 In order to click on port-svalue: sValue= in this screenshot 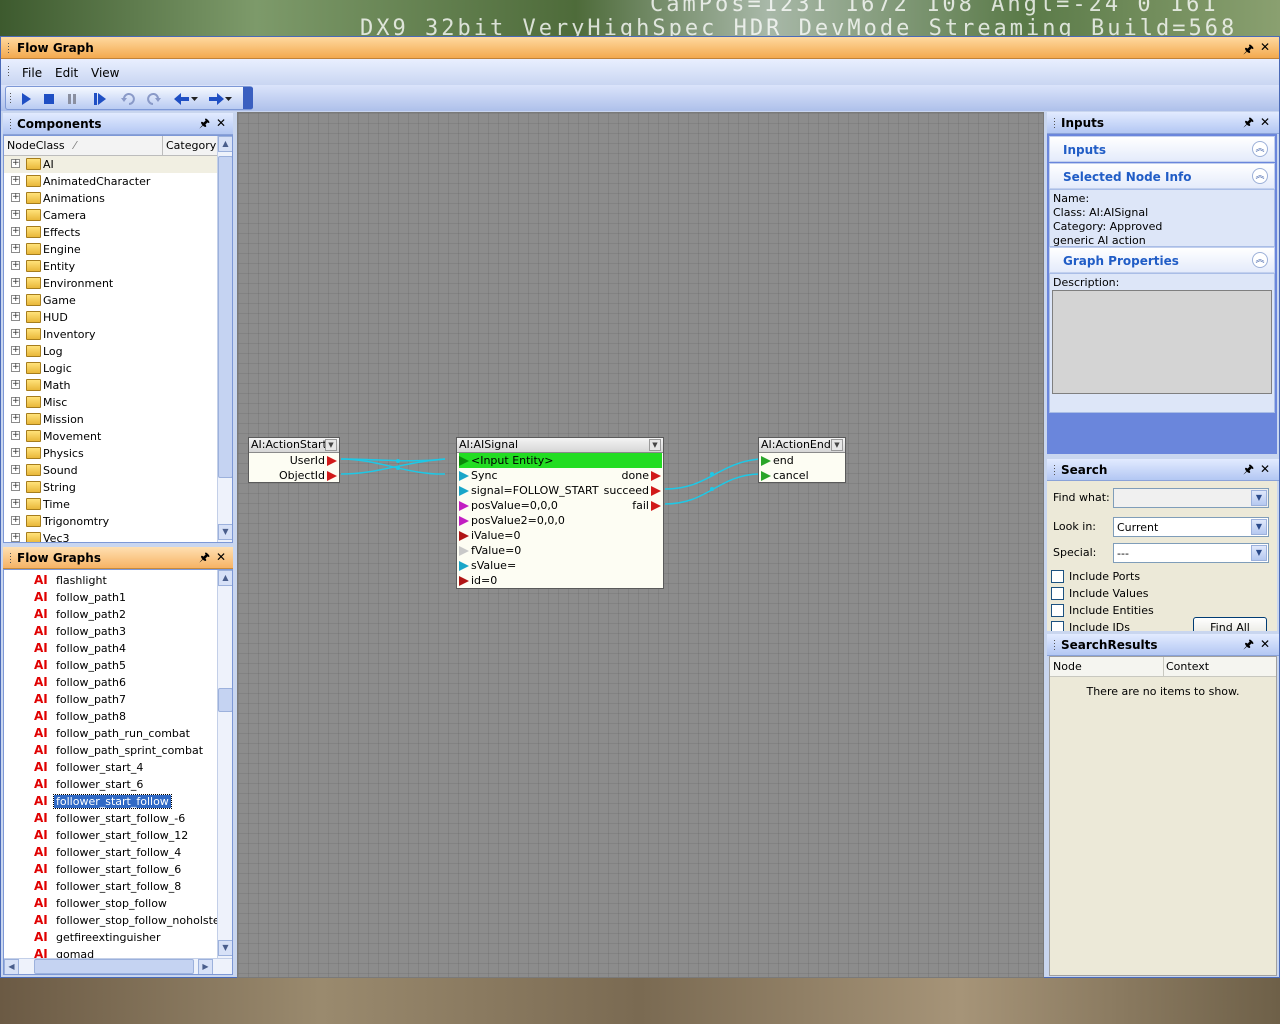, I will do `click(487, 565)`.